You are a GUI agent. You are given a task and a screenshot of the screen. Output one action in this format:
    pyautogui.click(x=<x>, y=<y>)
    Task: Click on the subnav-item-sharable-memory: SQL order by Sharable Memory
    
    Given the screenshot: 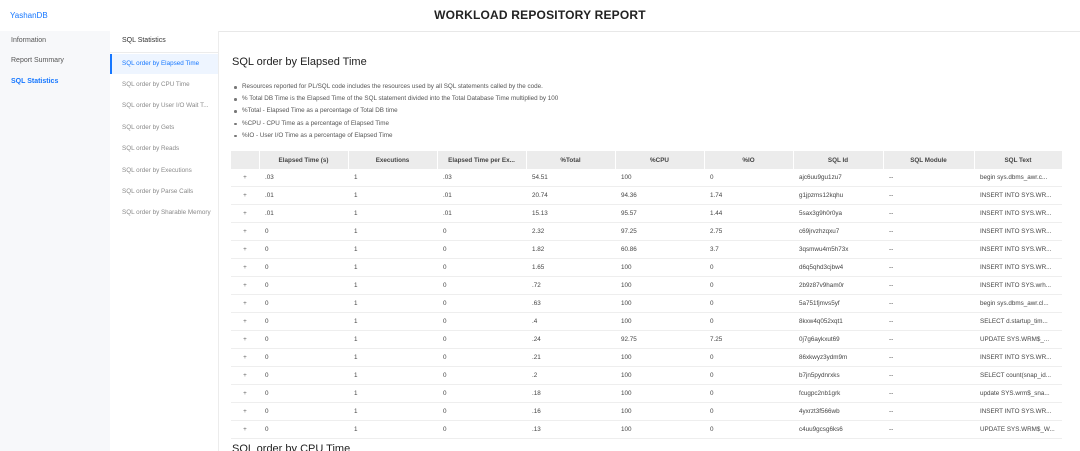 What is the action you would take?
    pyautogui.click(x=164, y=213)
    